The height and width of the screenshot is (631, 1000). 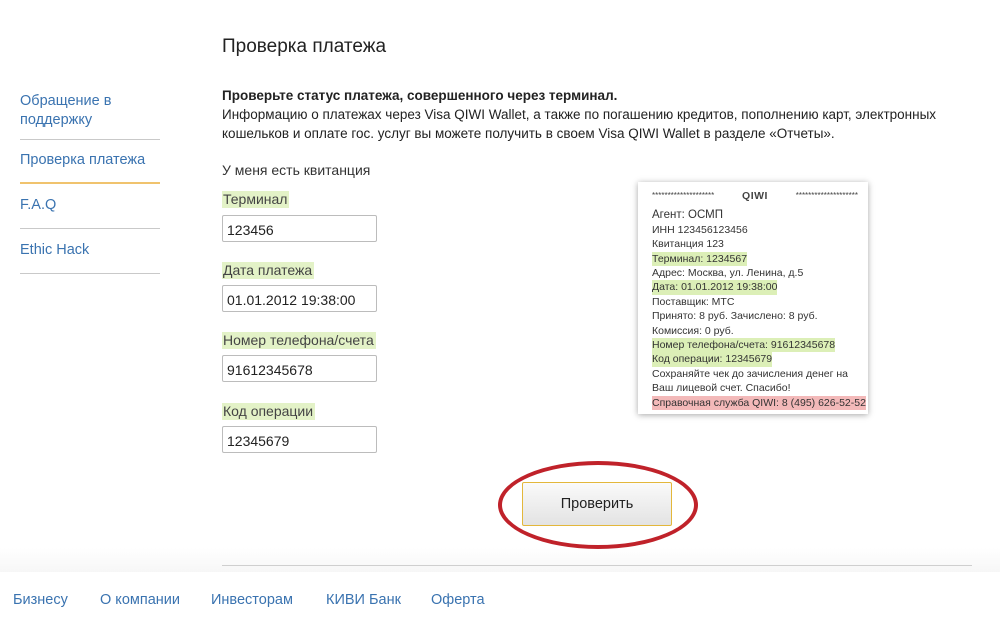 I want to click on sidebar-item-faq: F.A.Q, so click(x=90, y=206).